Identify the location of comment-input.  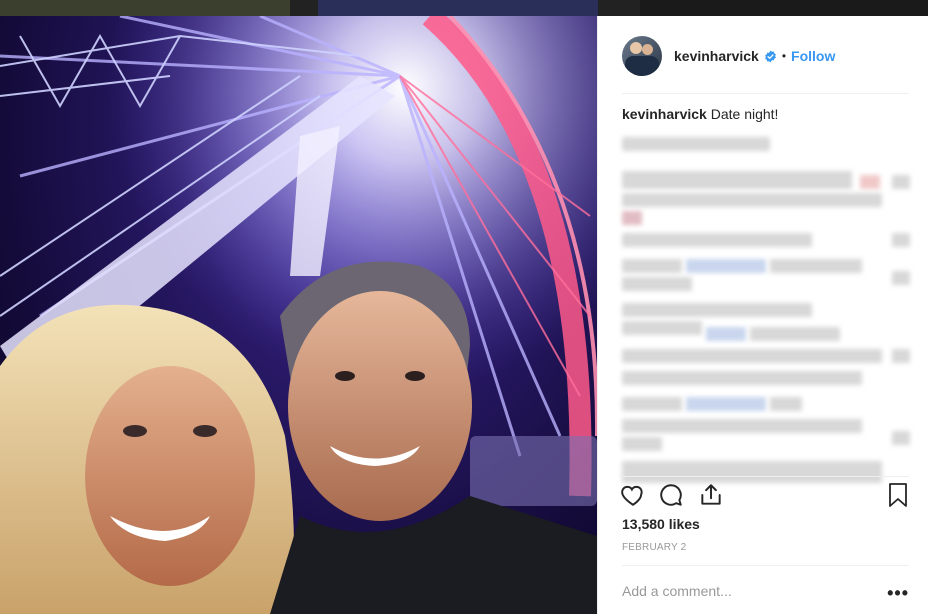
(752, 591).